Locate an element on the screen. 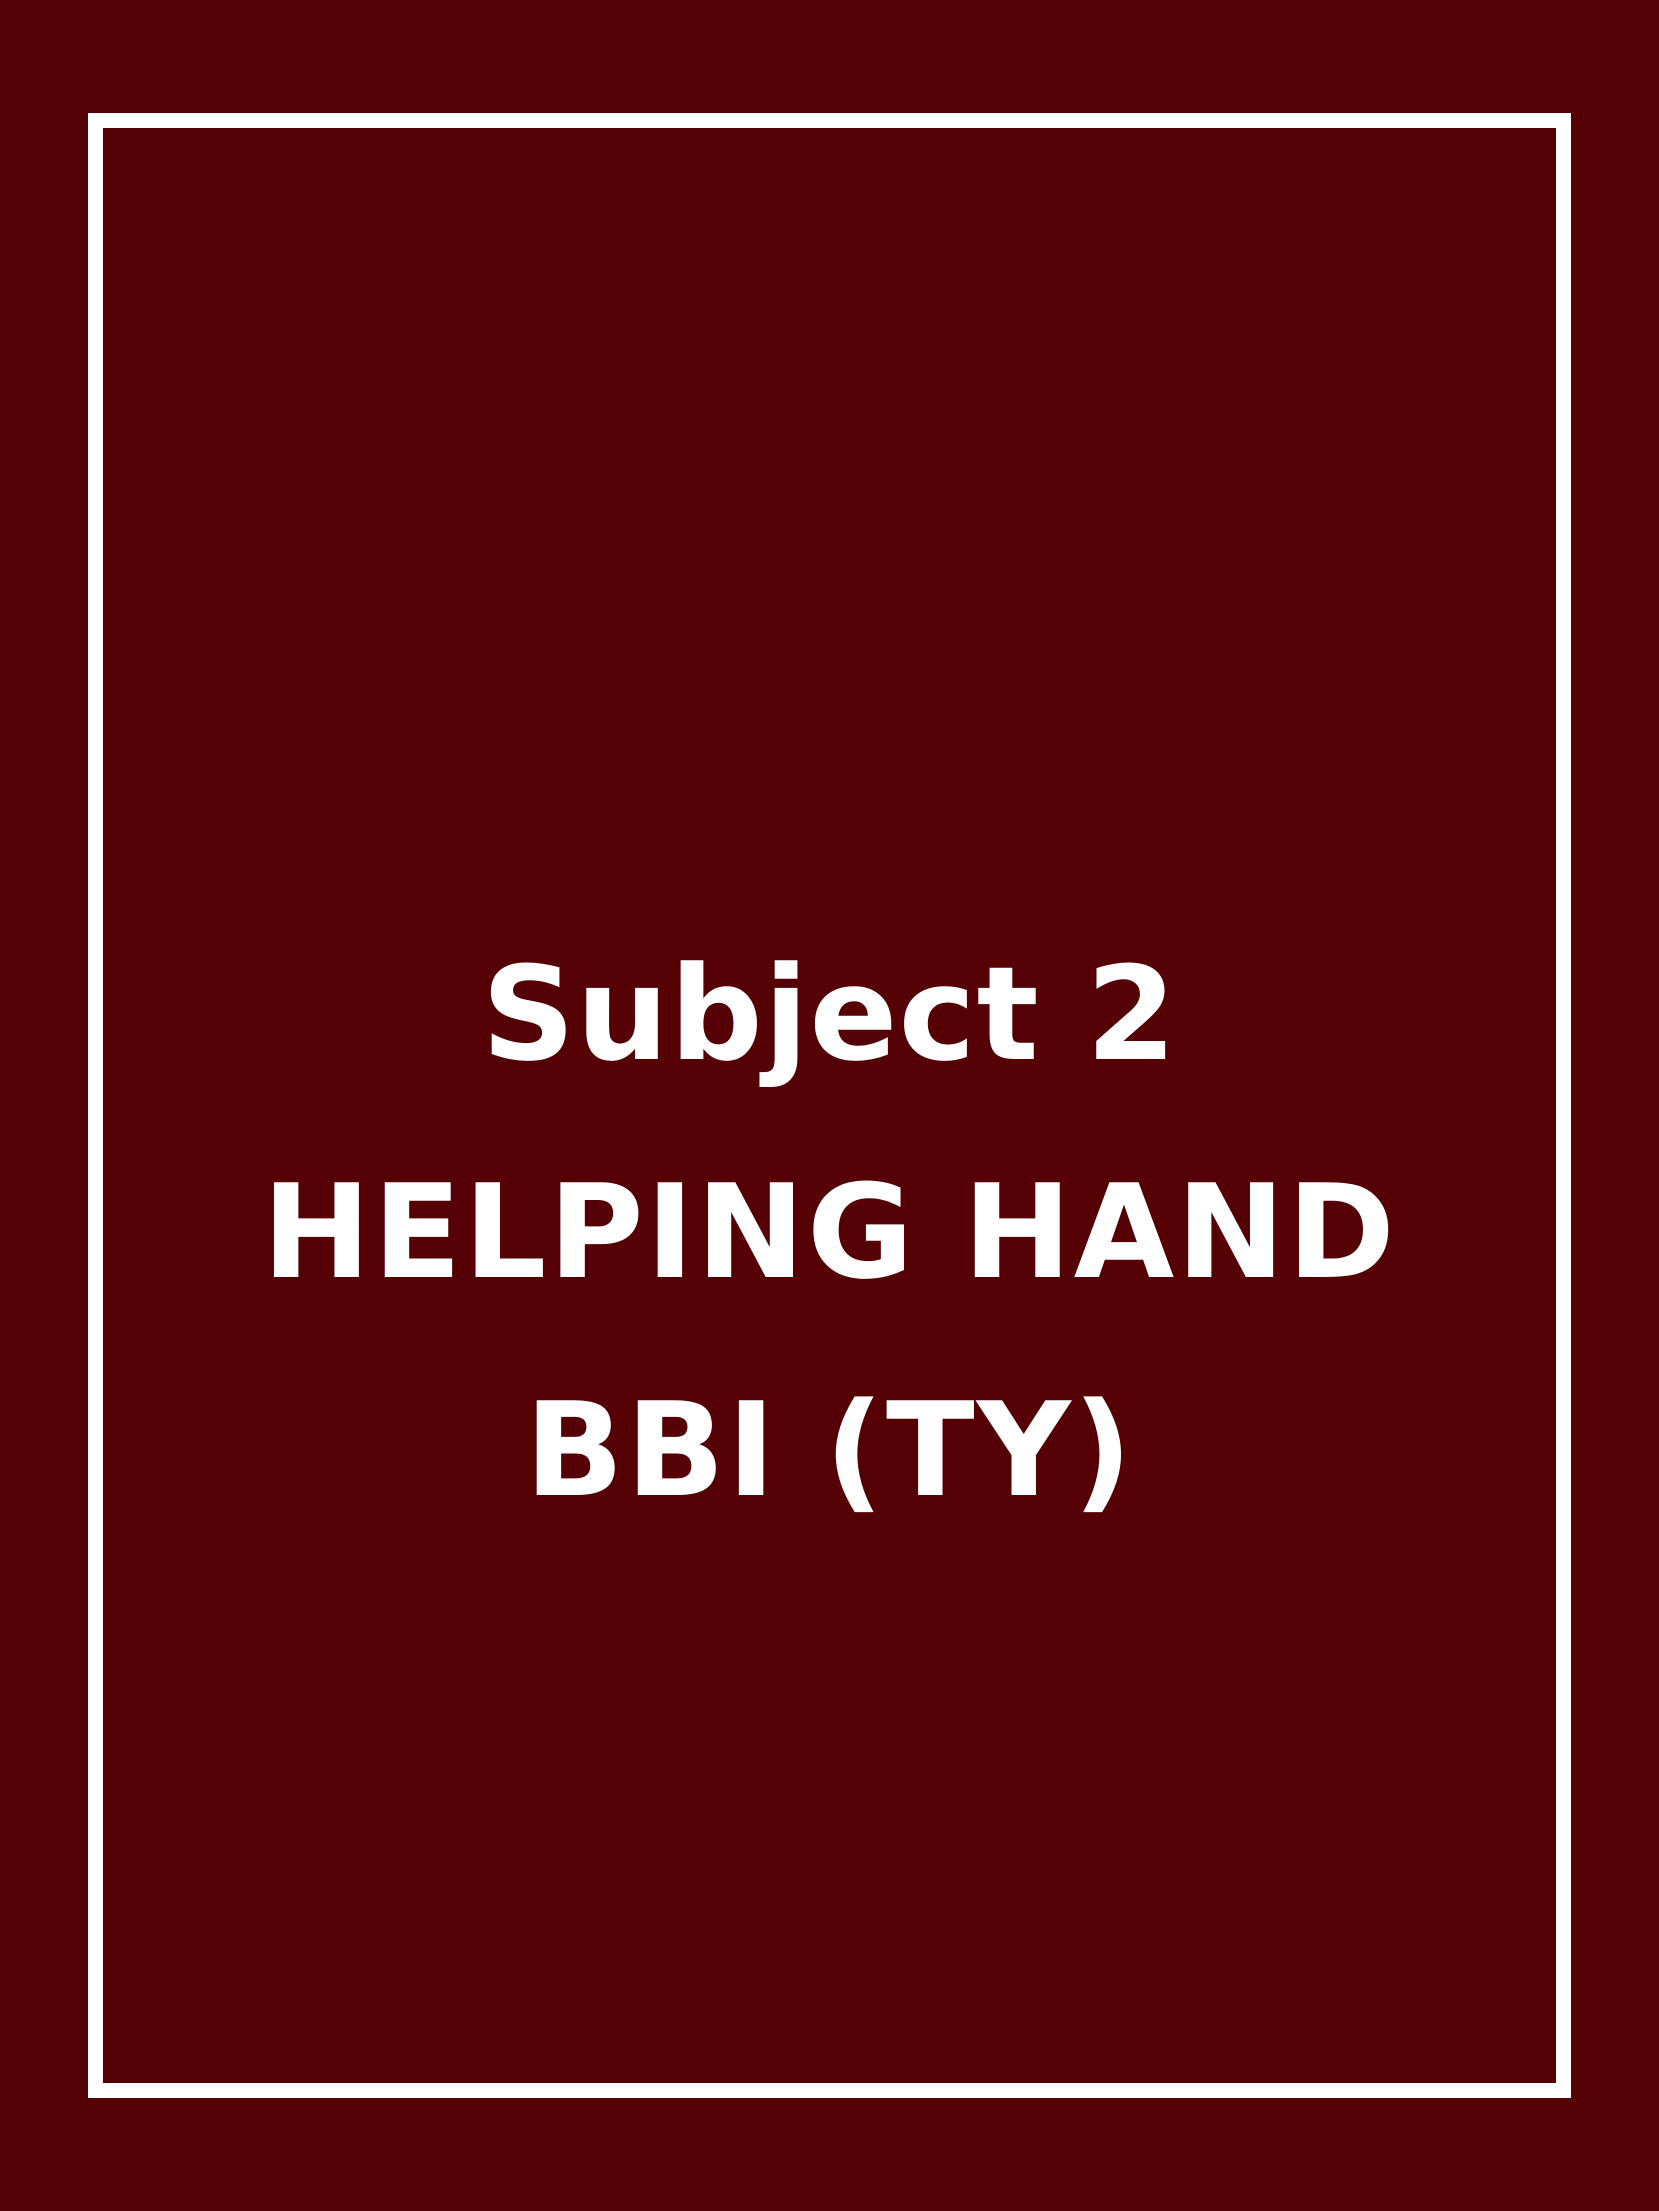 The height and width of the screenshot is (2211, 1659). title-line-subject: Subject 2 is located at coordinates (829, 1014).